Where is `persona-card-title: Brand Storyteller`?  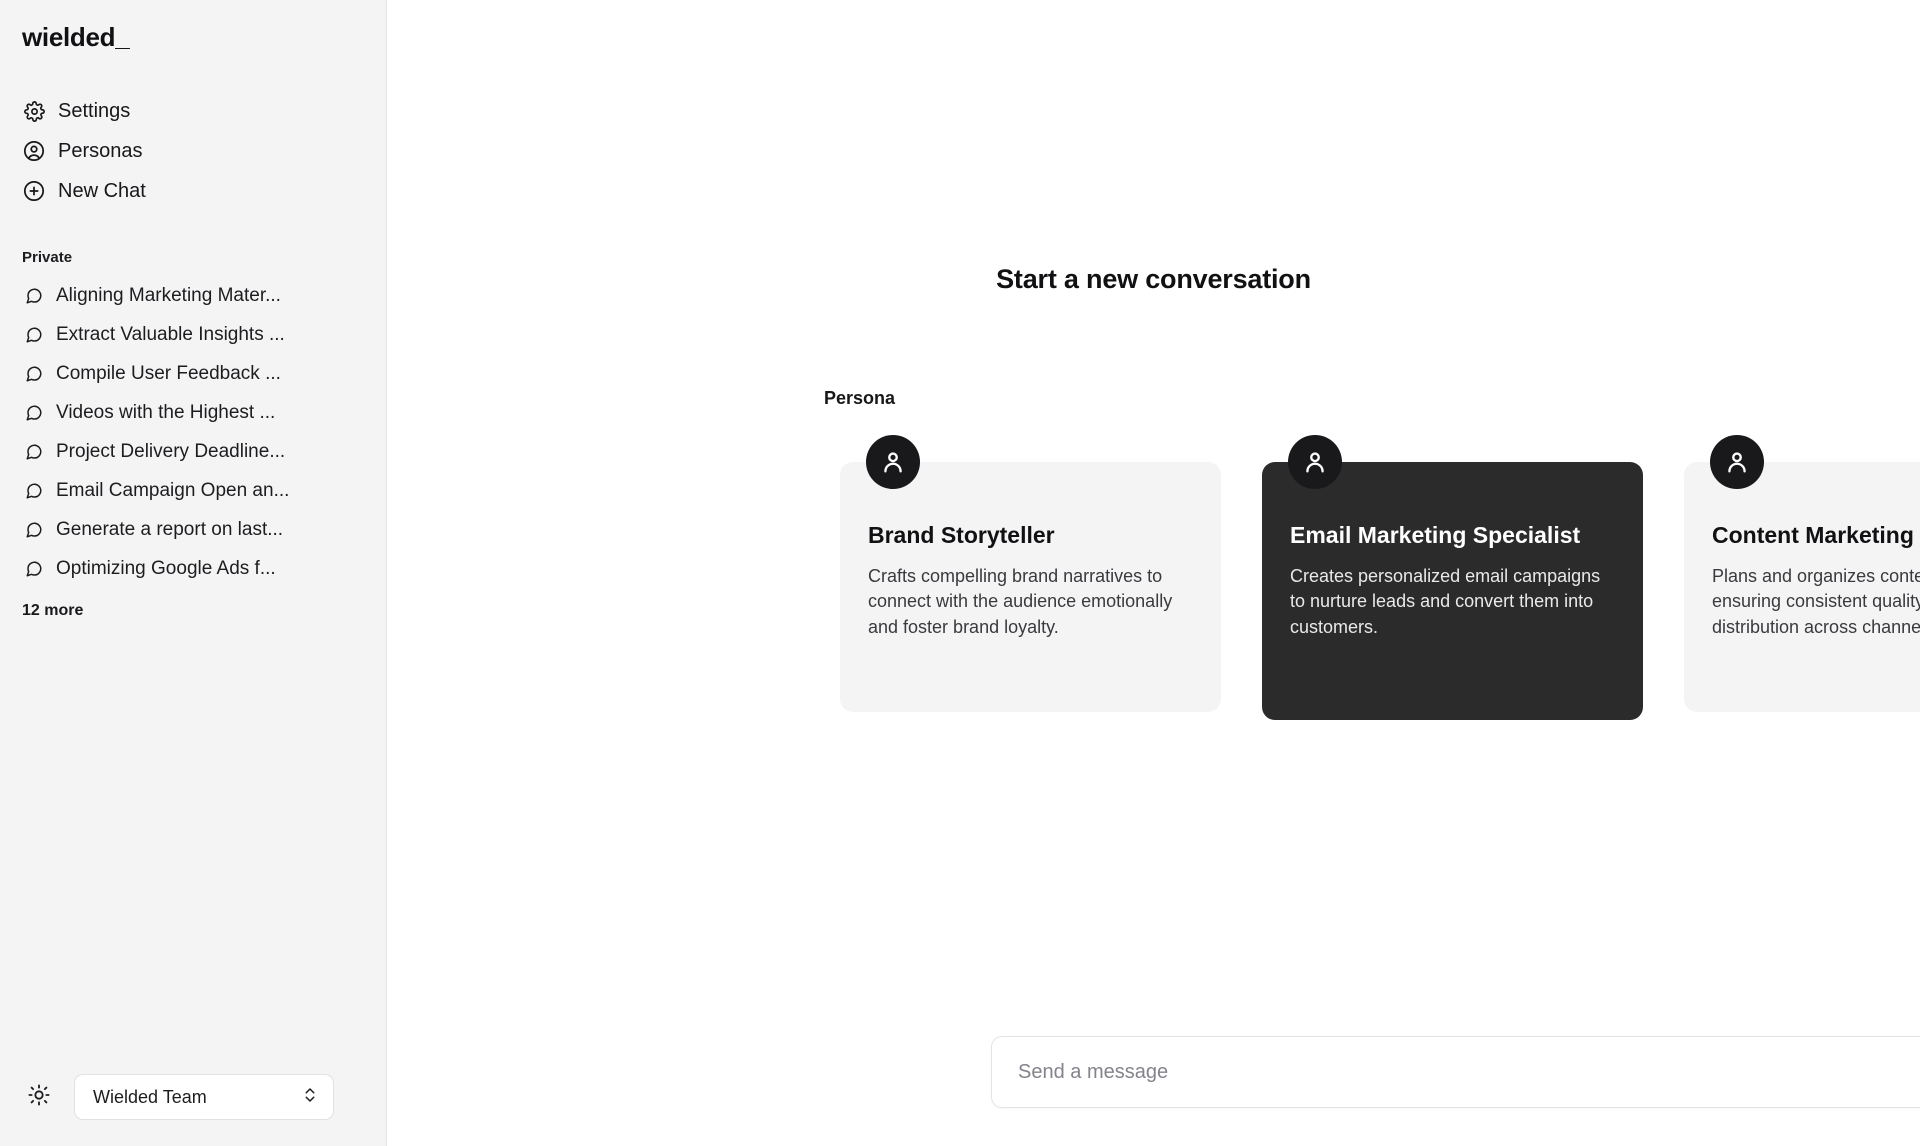
persona-card-title: Brand Storyteller is located at coordinates (961, 535).